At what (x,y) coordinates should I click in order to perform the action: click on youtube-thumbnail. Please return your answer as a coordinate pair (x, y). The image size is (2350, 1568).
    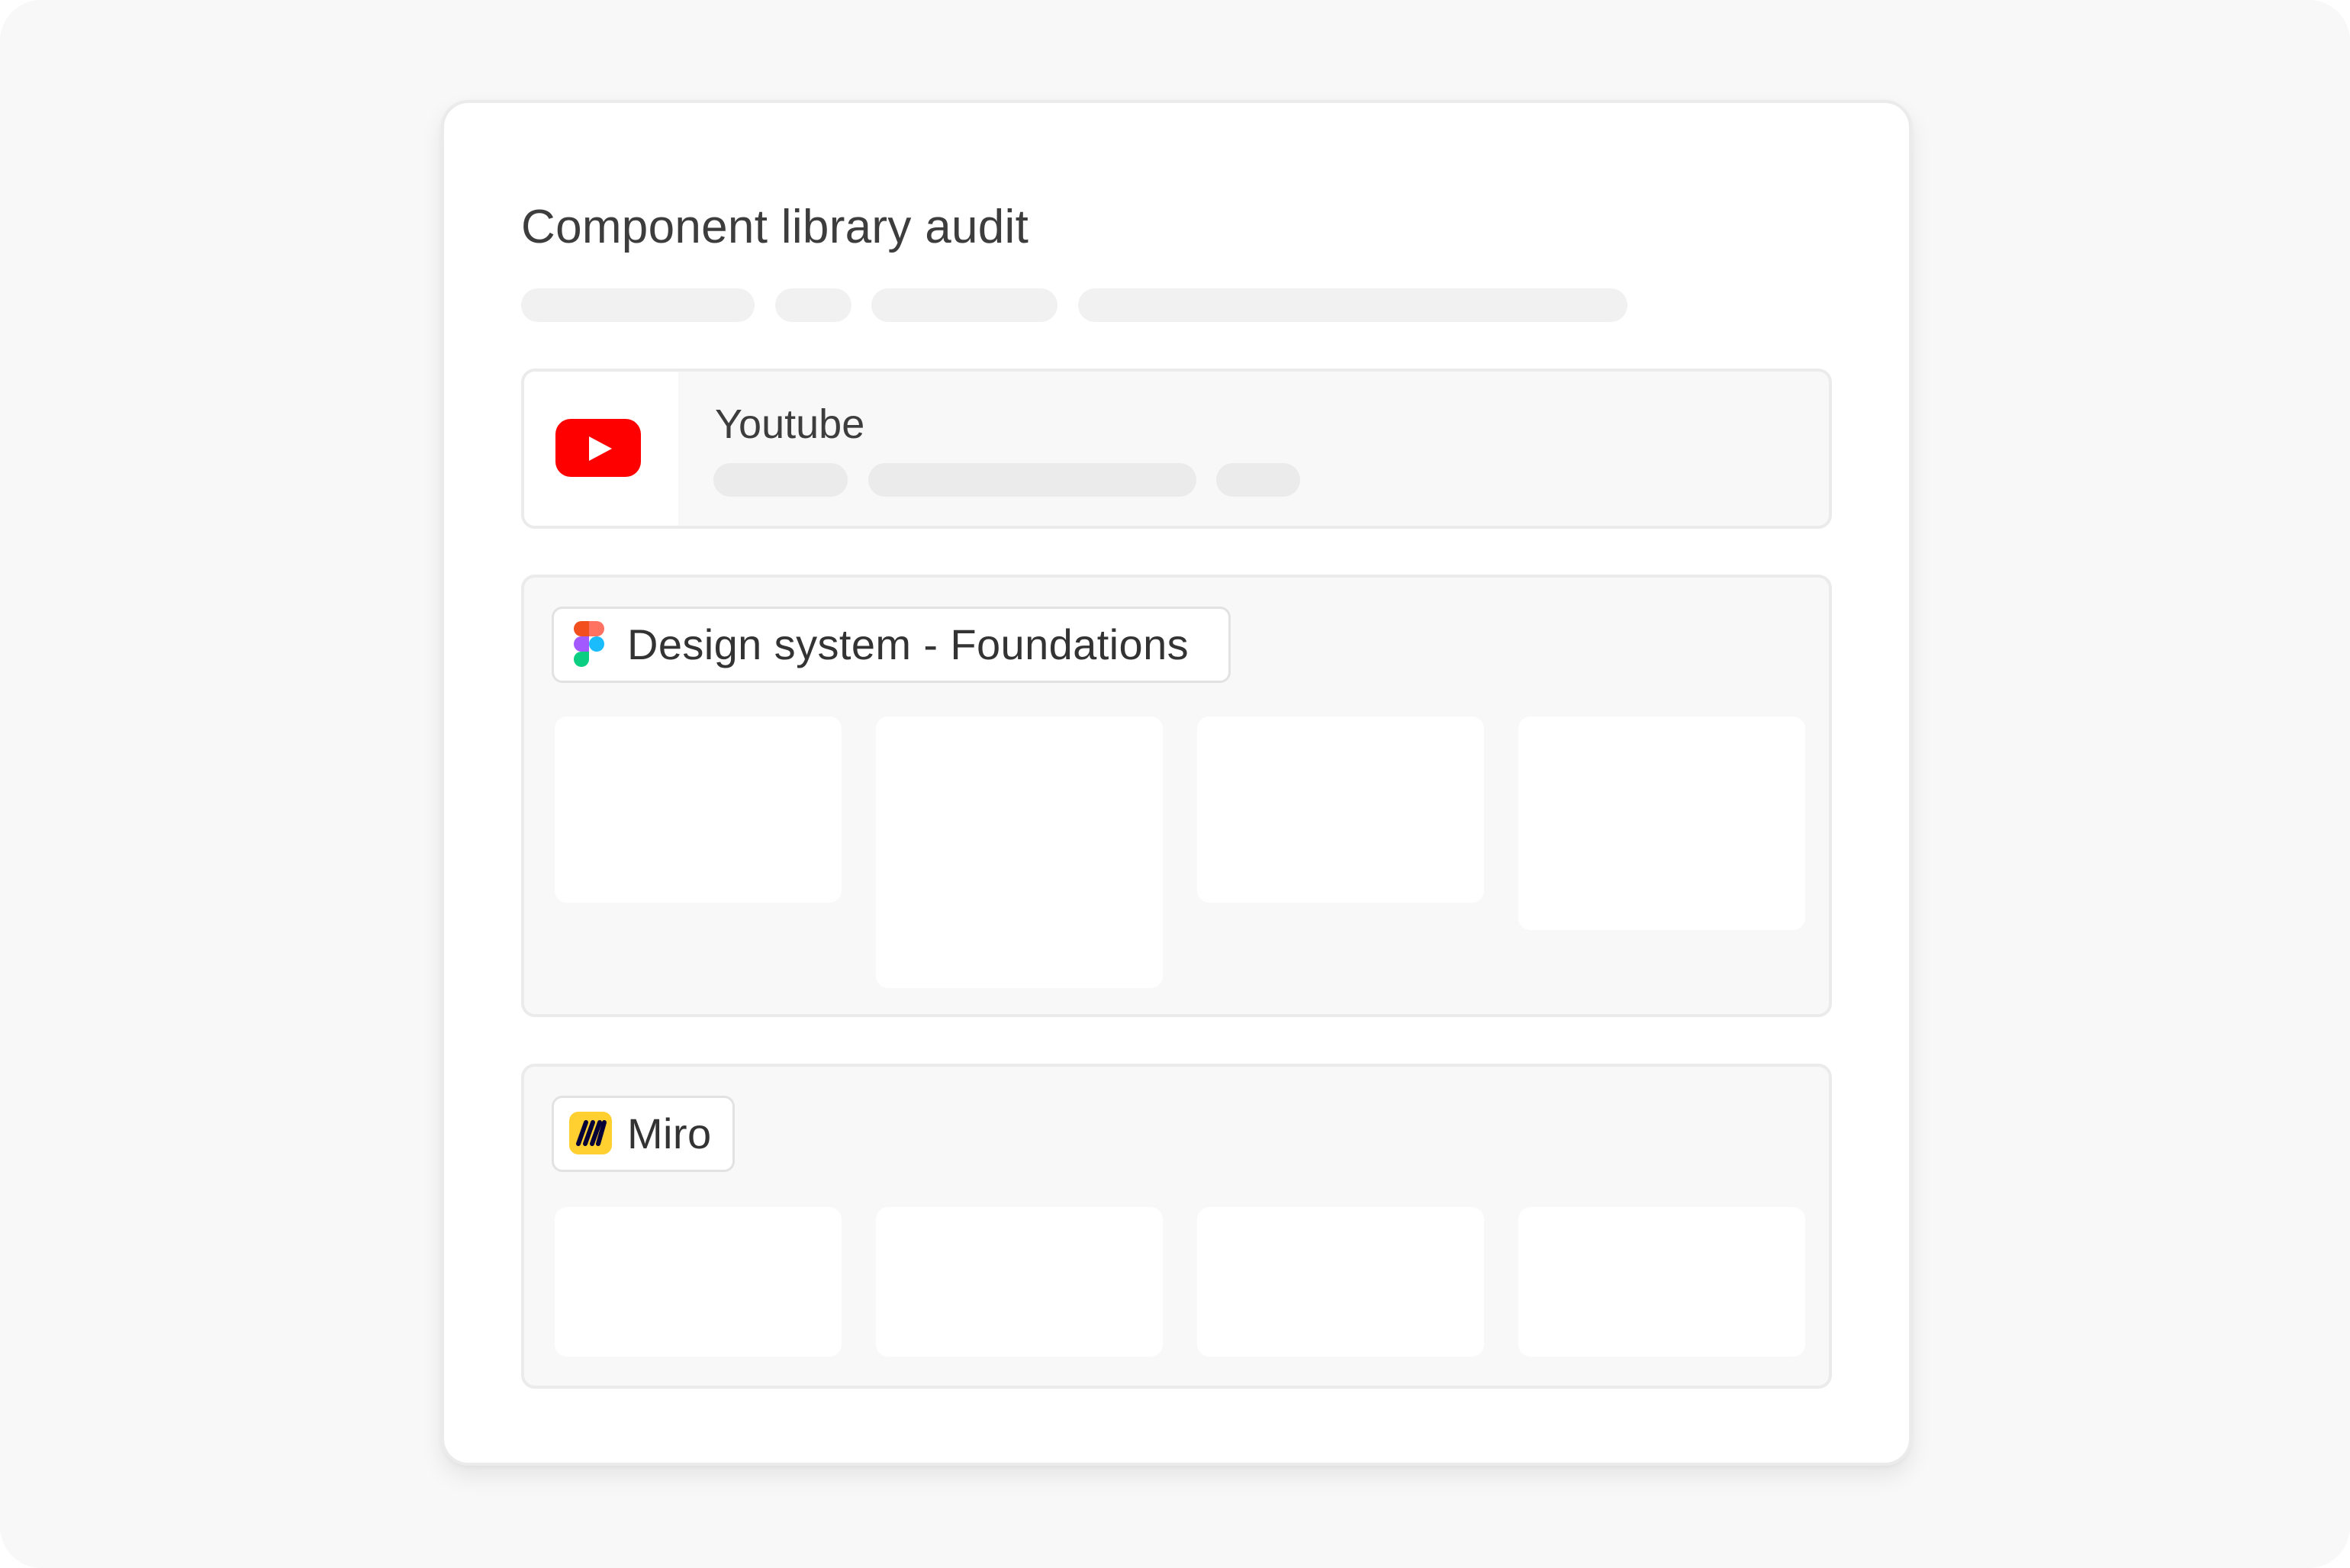
    Looking at the image, I should click on (601, 449).